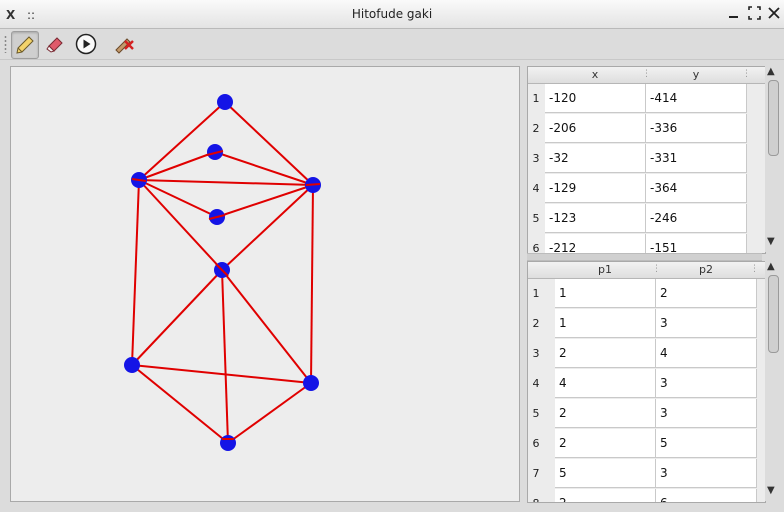 The image size is (784, 512). I want to click on maximize-icon, so click(754, 13).